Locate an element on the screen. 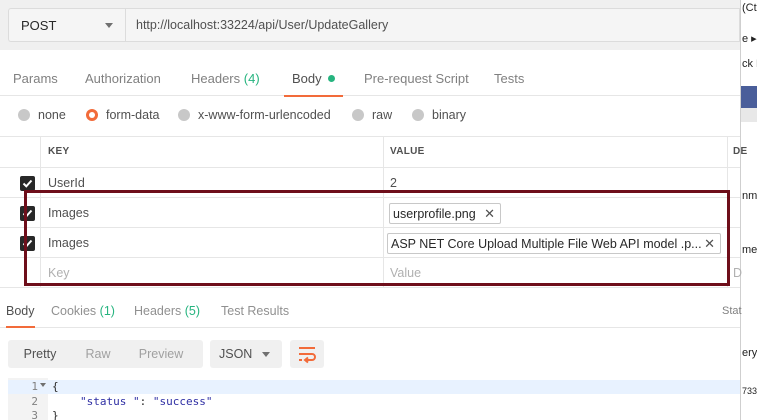 The height and width of the screenshot is (420, 757). value-column-header: VALUE is located at coordinates (407, 151).